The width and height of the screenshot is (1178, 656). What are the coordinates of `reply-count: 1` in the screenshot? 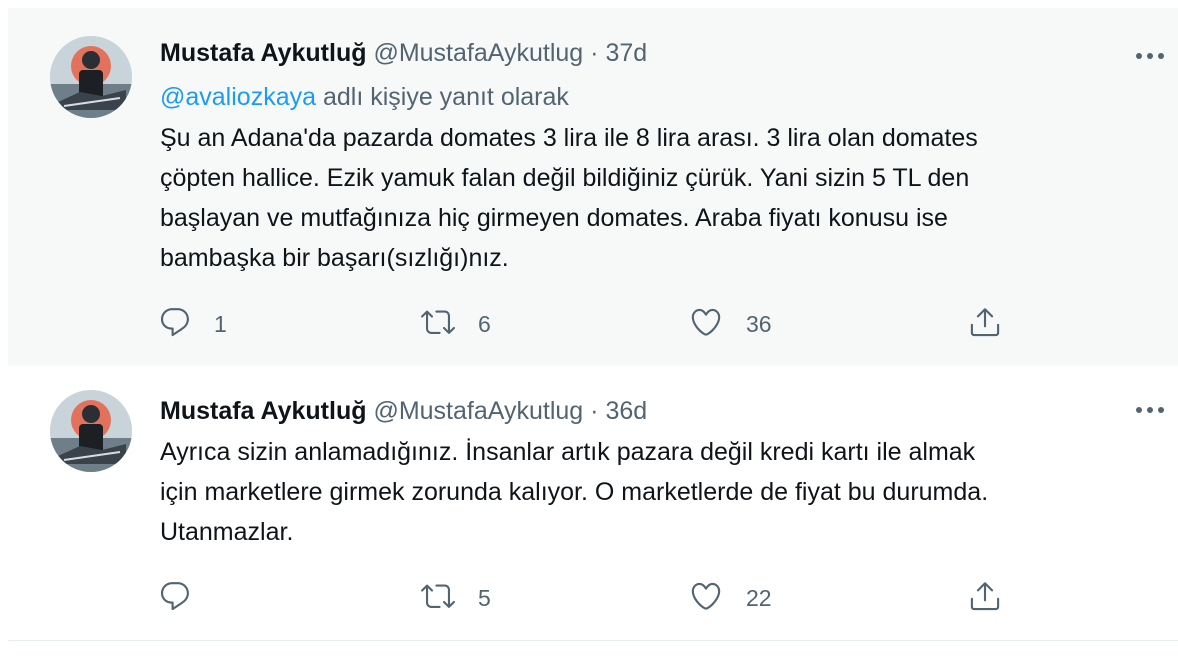 It's located at (220, 323).